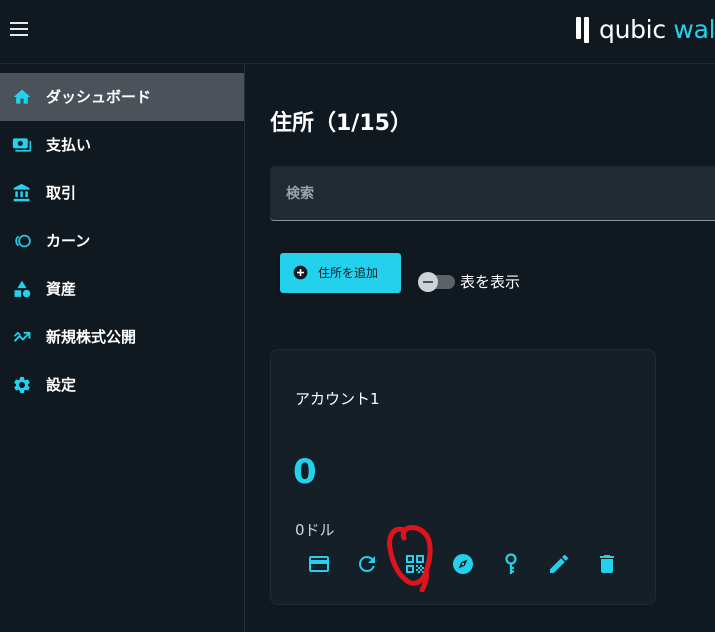 The image size is (715, 632). What do you see at coordinates (22, 193) in the screenshot?
I see `bank-icon` at bounding box center [22, 193].